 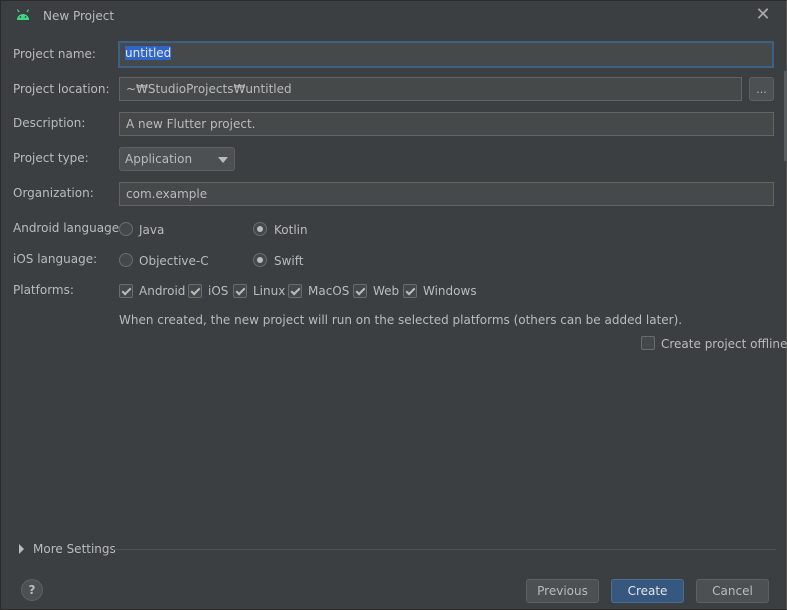 What do you see at coordinates (23, 15) in the screenshot?
I see `android-icon` at bounding box center [23, 15].